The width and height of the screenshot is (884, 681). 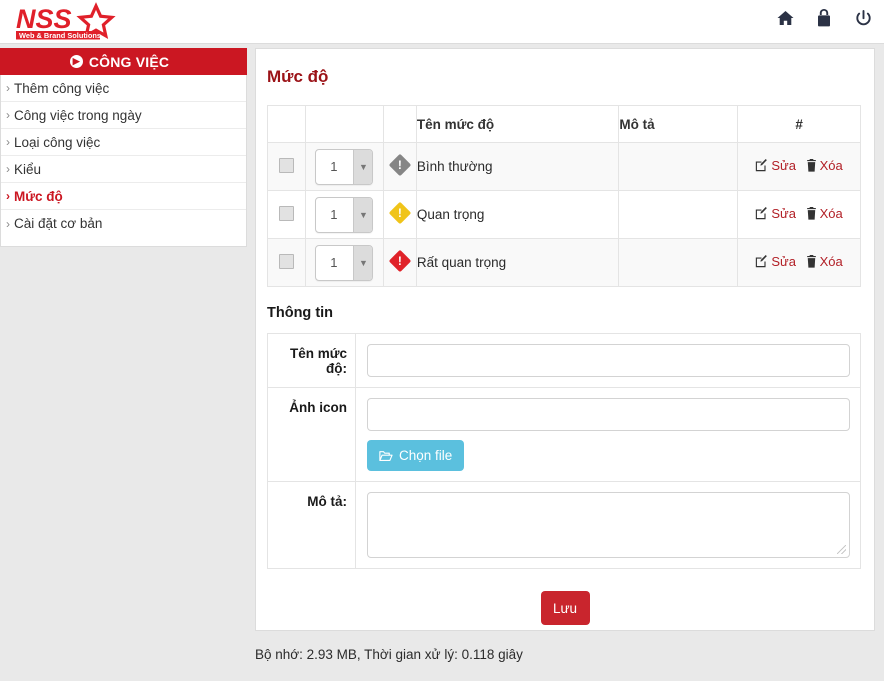 I want to click on sidebar-item-loai-cong-viec: › Loại công việc, so click(x=123, y=142).